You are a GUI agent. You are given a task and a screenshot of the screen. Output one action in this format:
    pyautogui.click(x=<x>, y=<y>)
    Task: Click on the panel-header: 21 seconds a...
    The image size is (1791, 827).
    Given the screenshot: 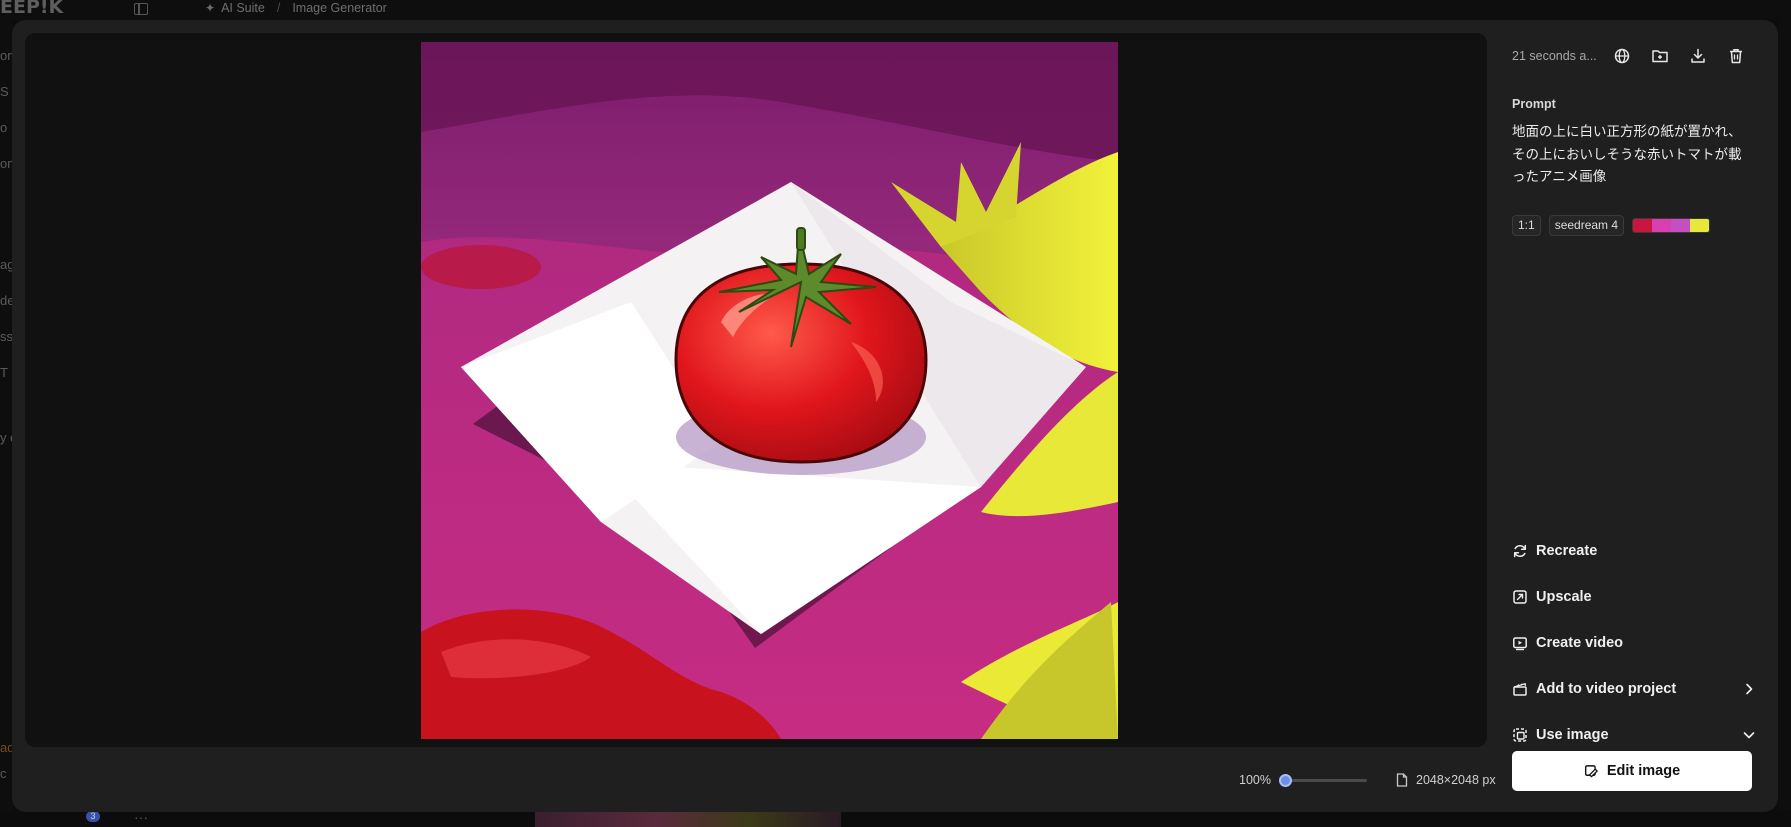 What is the action you would take?
    pyautogui.click(x=1637, y=56)
    